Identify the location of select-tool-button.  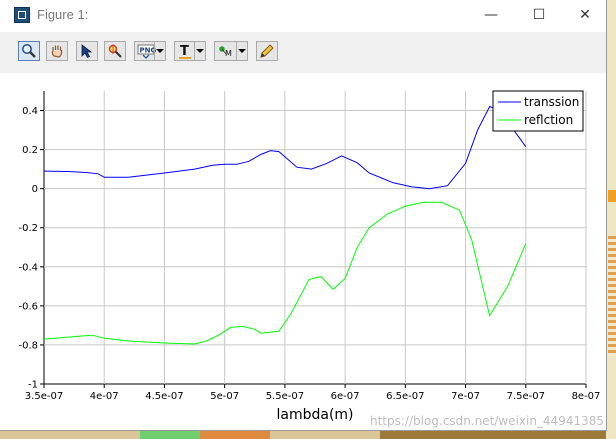
(87, 51).